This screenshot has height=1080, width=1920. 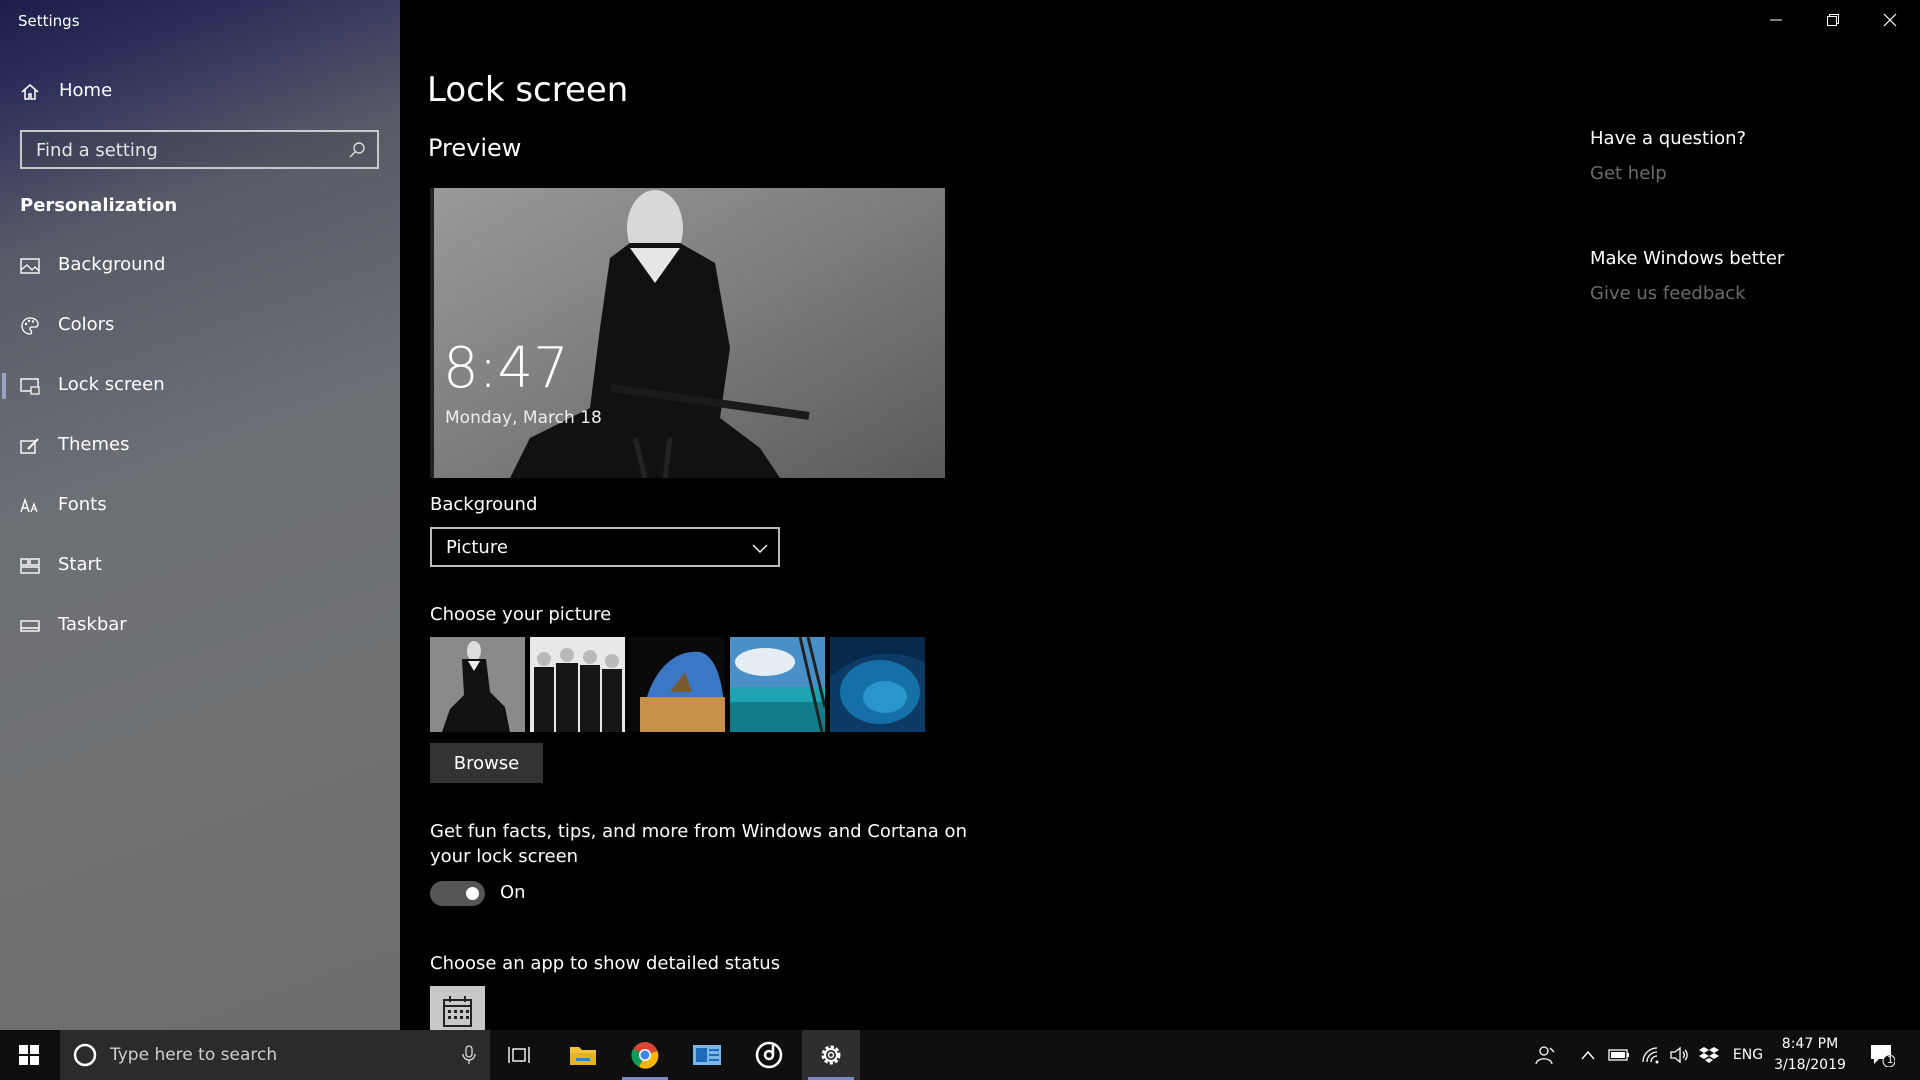 I want to click on taskbar-icon, so click(x=30, y=626).